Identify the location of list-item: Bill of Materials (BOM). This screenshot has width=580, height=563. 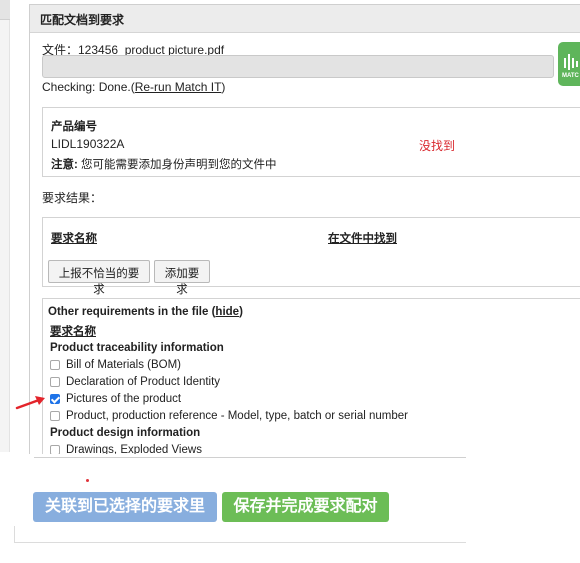
(115, 365).